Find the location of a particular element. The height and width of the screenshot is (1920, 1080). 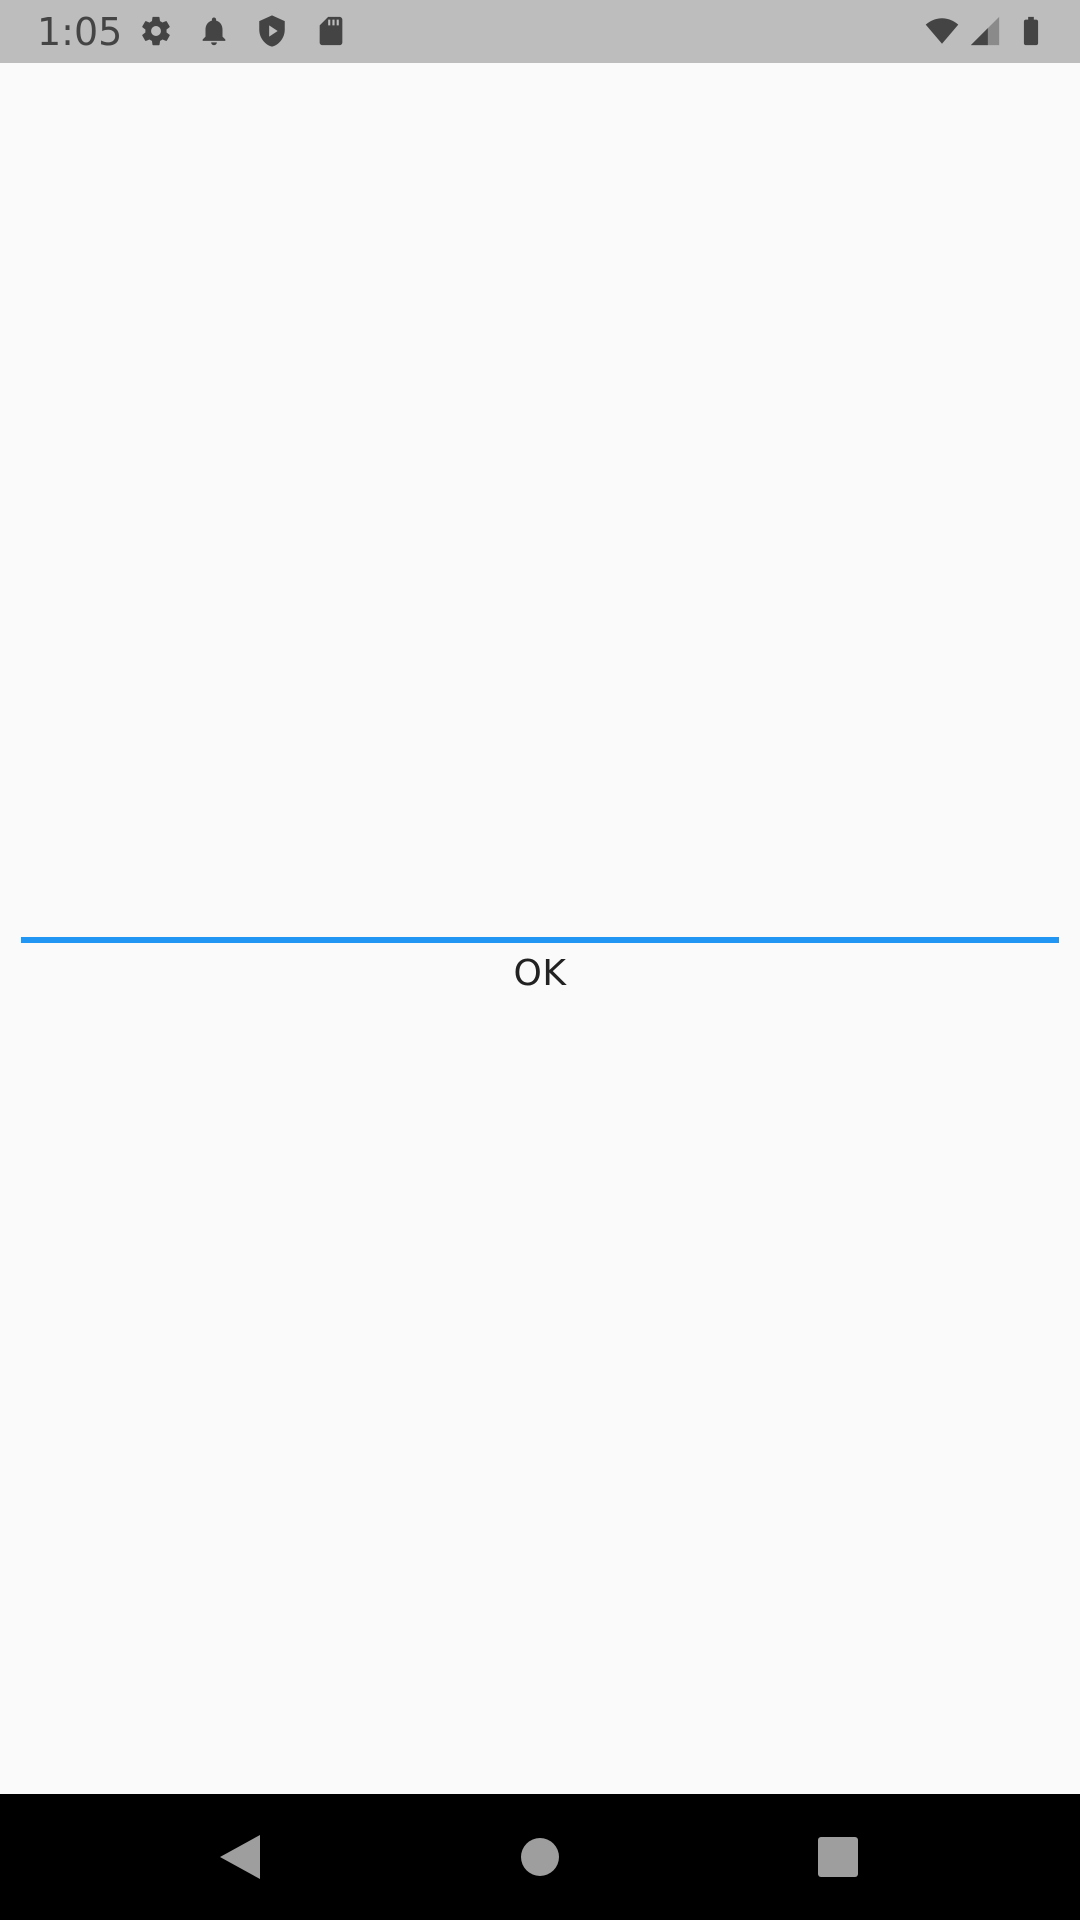

sd-card-icon is located at coordinates (331, 31).